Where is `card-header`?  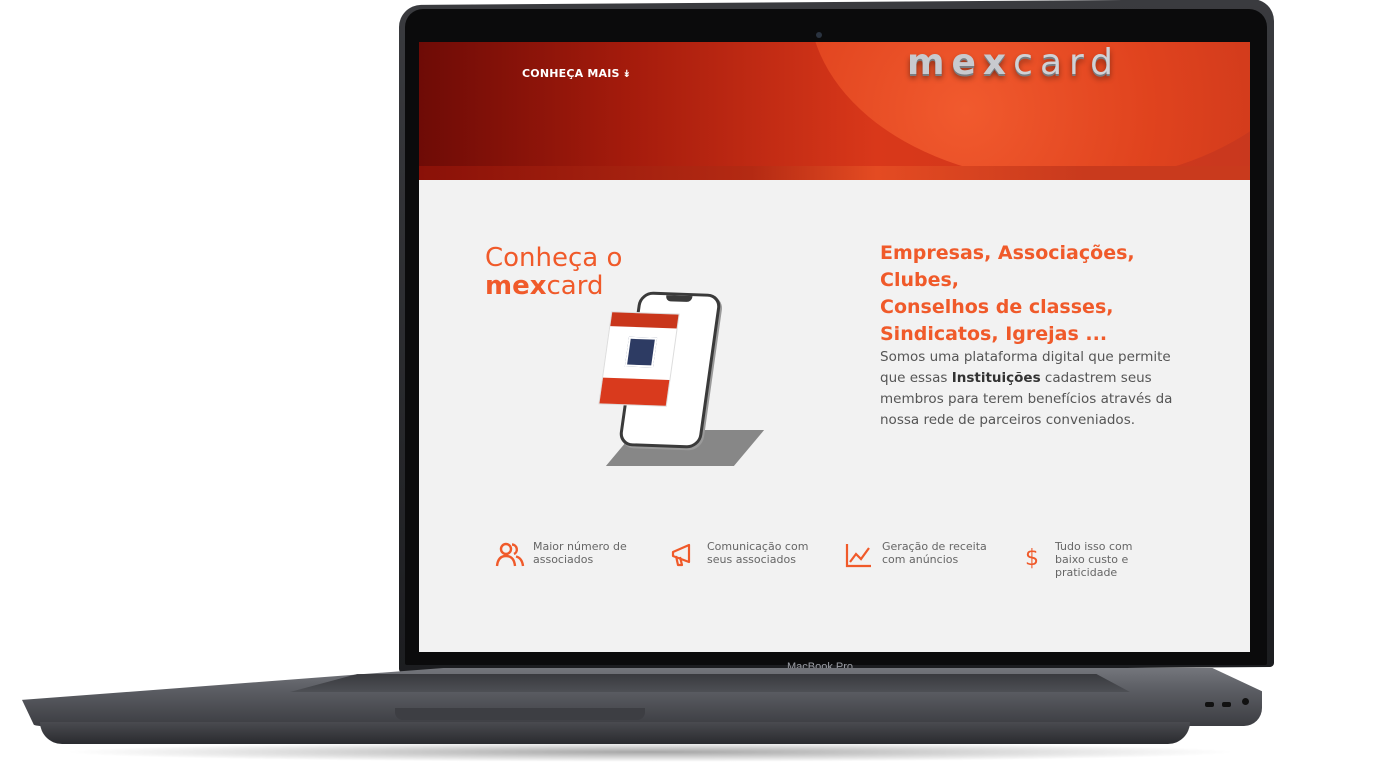
card-header is located at coordinates (644, 320).